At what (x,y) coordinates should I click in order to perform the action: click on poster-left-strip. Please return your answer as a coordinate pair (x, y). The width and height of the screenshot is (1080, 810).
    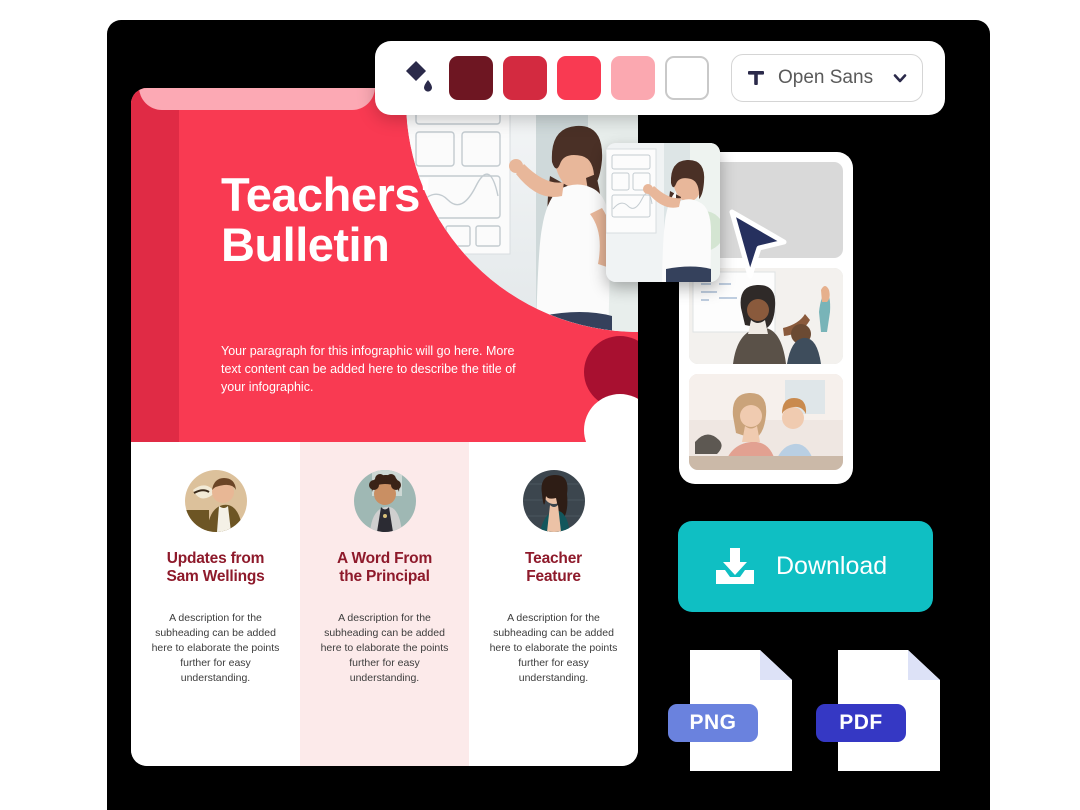
    Looking at the image, I should click on (155, 265).